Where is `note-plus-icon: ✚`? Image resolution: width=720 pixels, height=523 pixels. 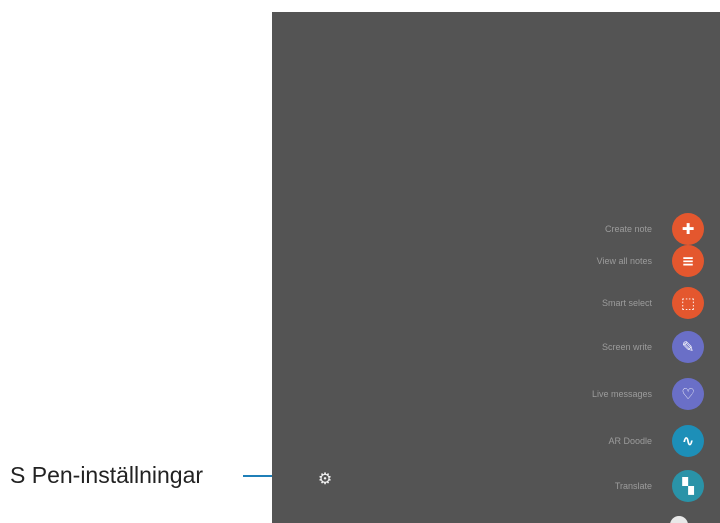 note-plus-icon: ✚ is located at coordinates (688, 229).